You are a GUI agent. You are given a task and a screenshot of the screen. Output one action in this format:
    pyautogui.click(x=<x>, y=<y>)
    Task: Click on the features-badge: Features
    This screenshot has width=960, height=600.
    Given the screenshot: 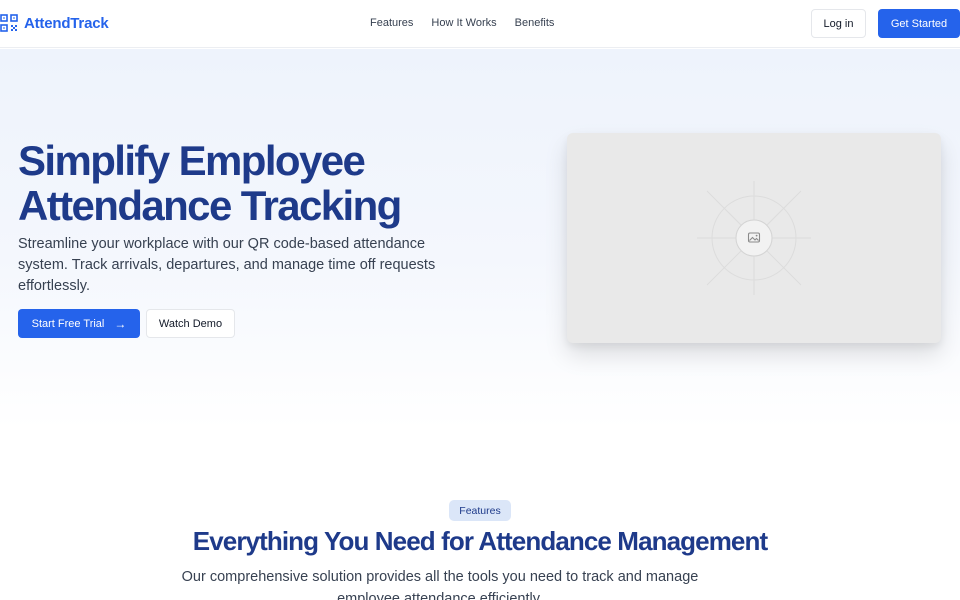 What is the action you would take?
    pyautogui.click(x=480, y=510)
    